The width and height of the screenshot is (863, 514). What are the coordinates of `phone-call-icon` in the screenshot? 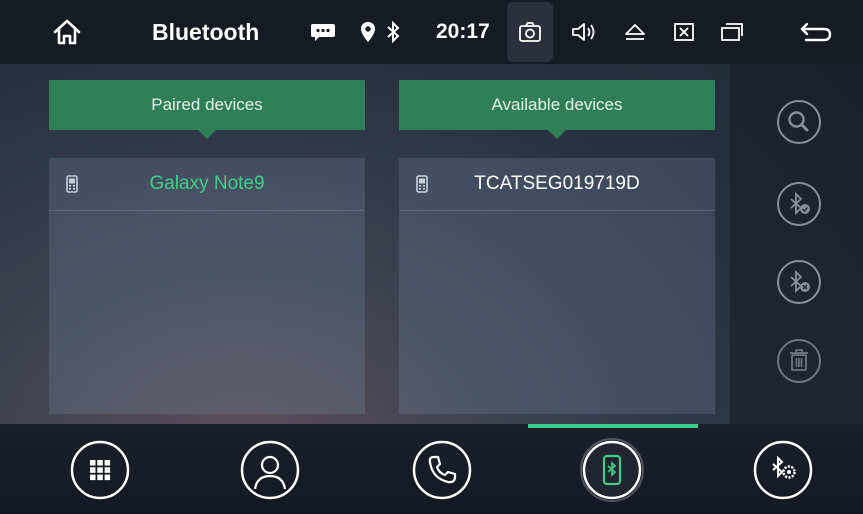 It's located at (442, 470).